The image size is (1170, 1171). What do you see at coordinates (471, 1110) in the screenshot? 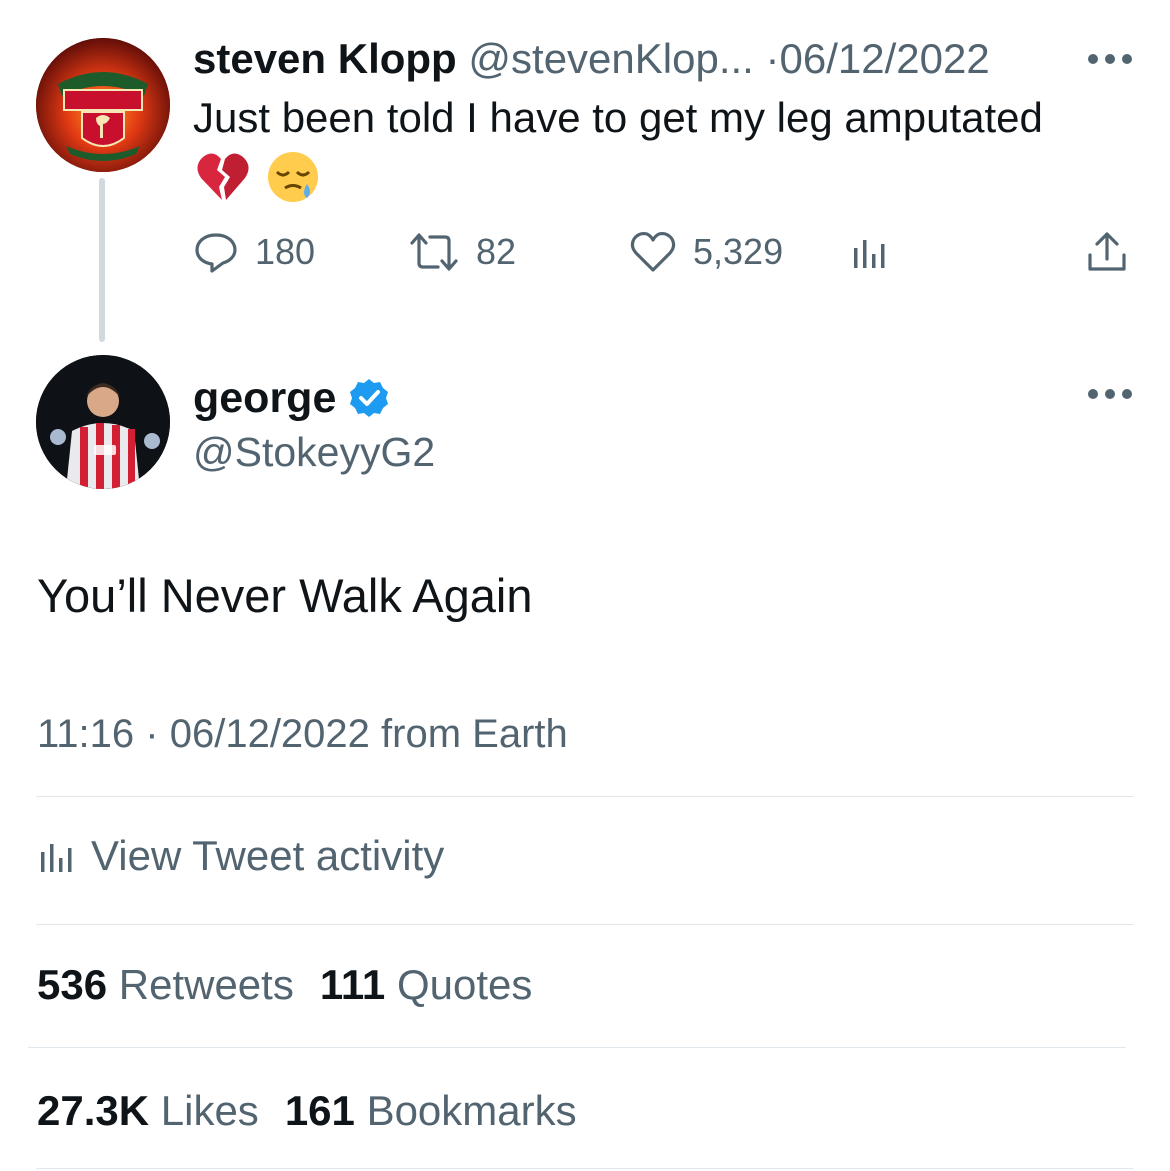
I see `bookmarks-label: Bookmarks` at bounding box center [471, 1110].